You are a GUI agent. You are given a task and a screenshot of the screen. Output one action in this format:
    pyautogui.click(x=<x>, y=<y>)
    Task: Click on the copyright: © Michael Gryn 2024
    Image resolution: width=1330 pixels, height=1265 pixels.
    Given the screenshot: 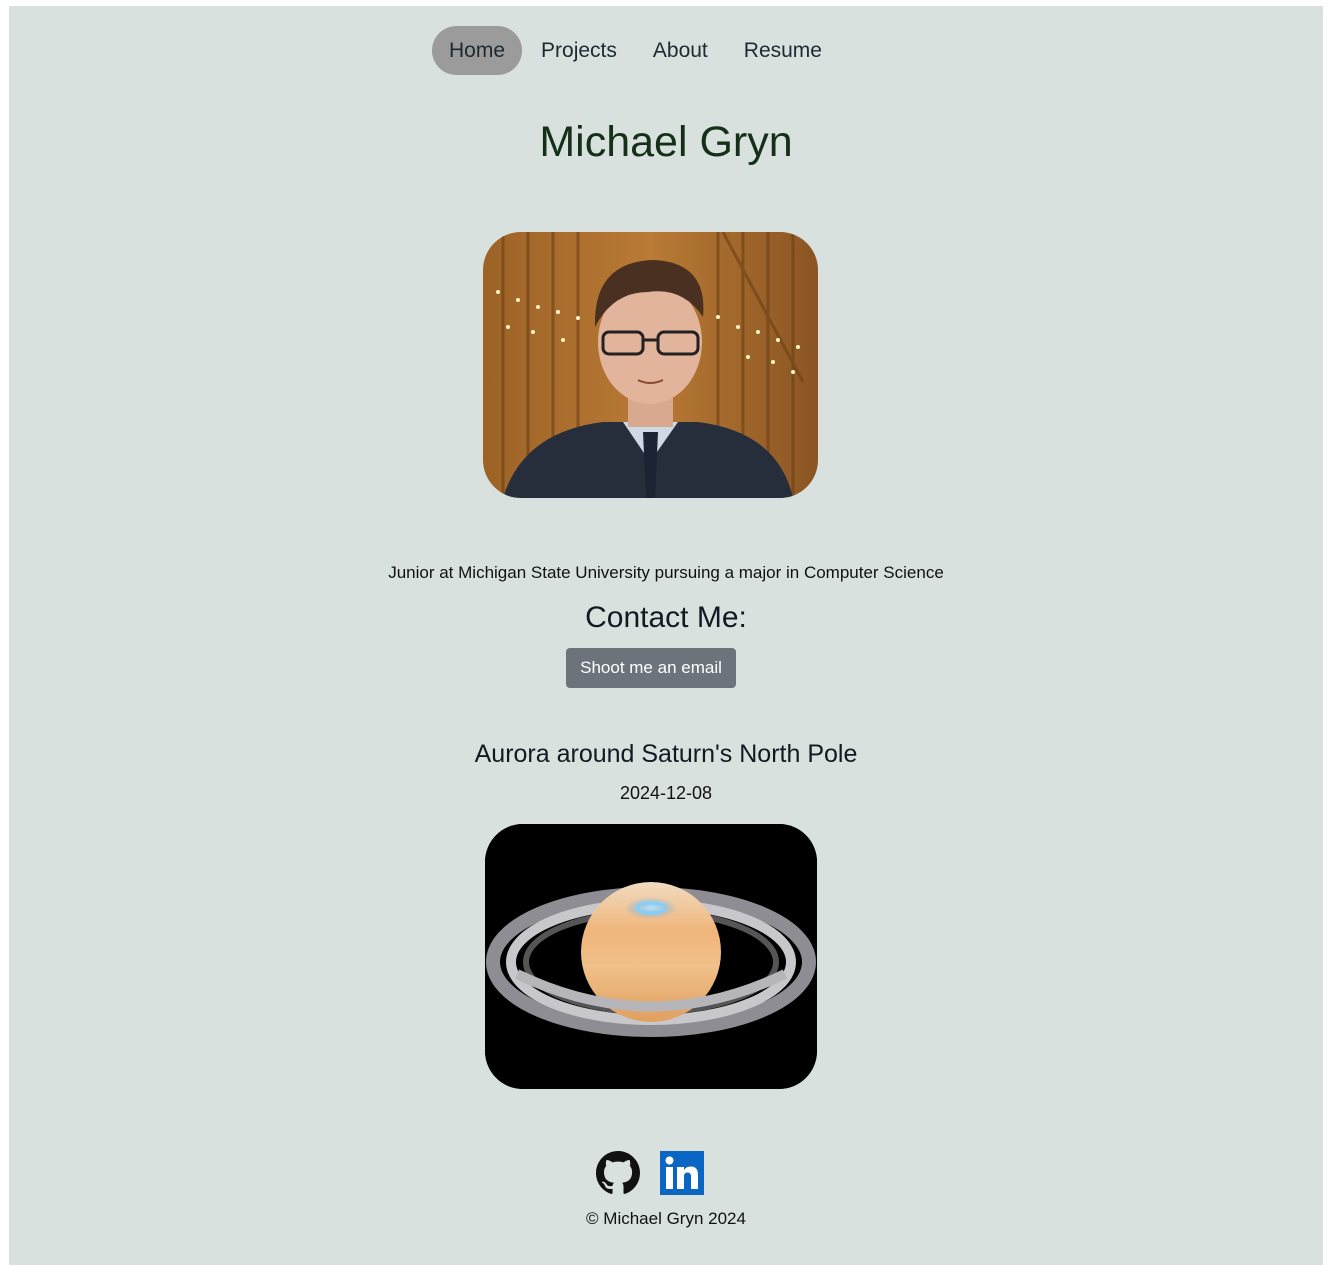 What is the action you would take?
    pyautogui.click(x=666, y=1218)
    